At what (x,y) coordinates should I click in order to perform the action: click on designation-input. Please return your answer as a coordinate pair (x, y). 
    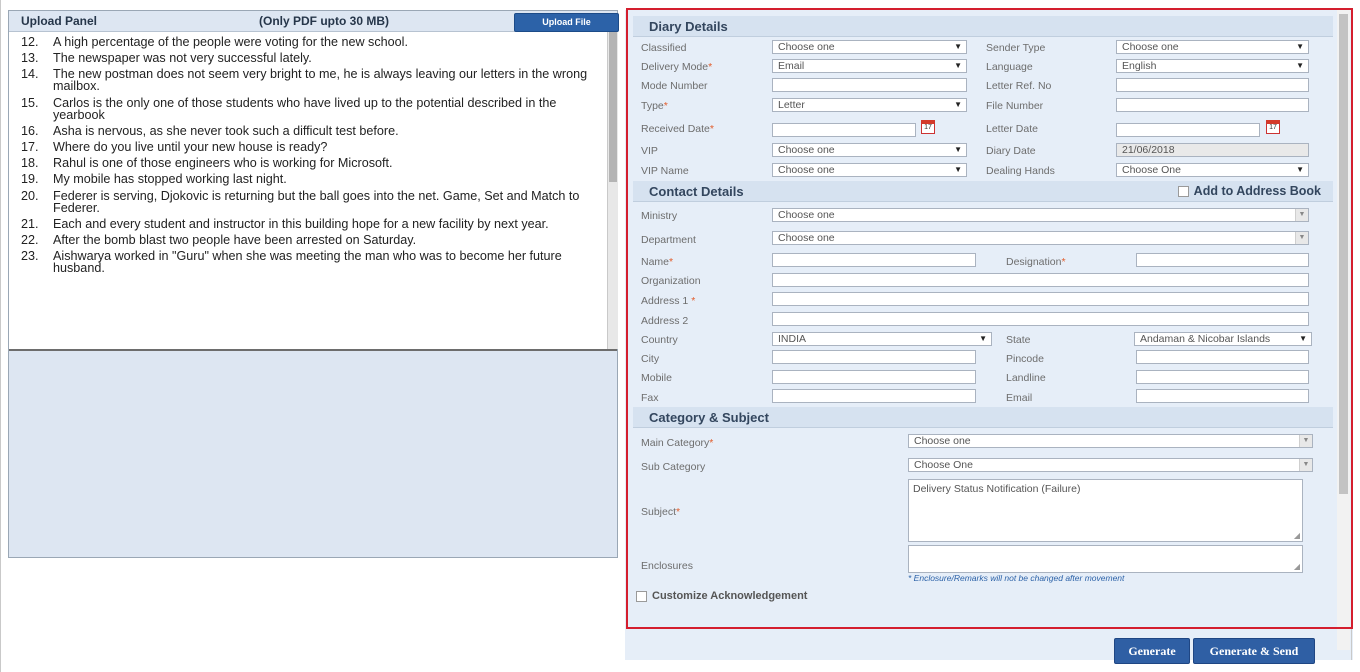
    Looking at the image, I should click on (1222, 260).